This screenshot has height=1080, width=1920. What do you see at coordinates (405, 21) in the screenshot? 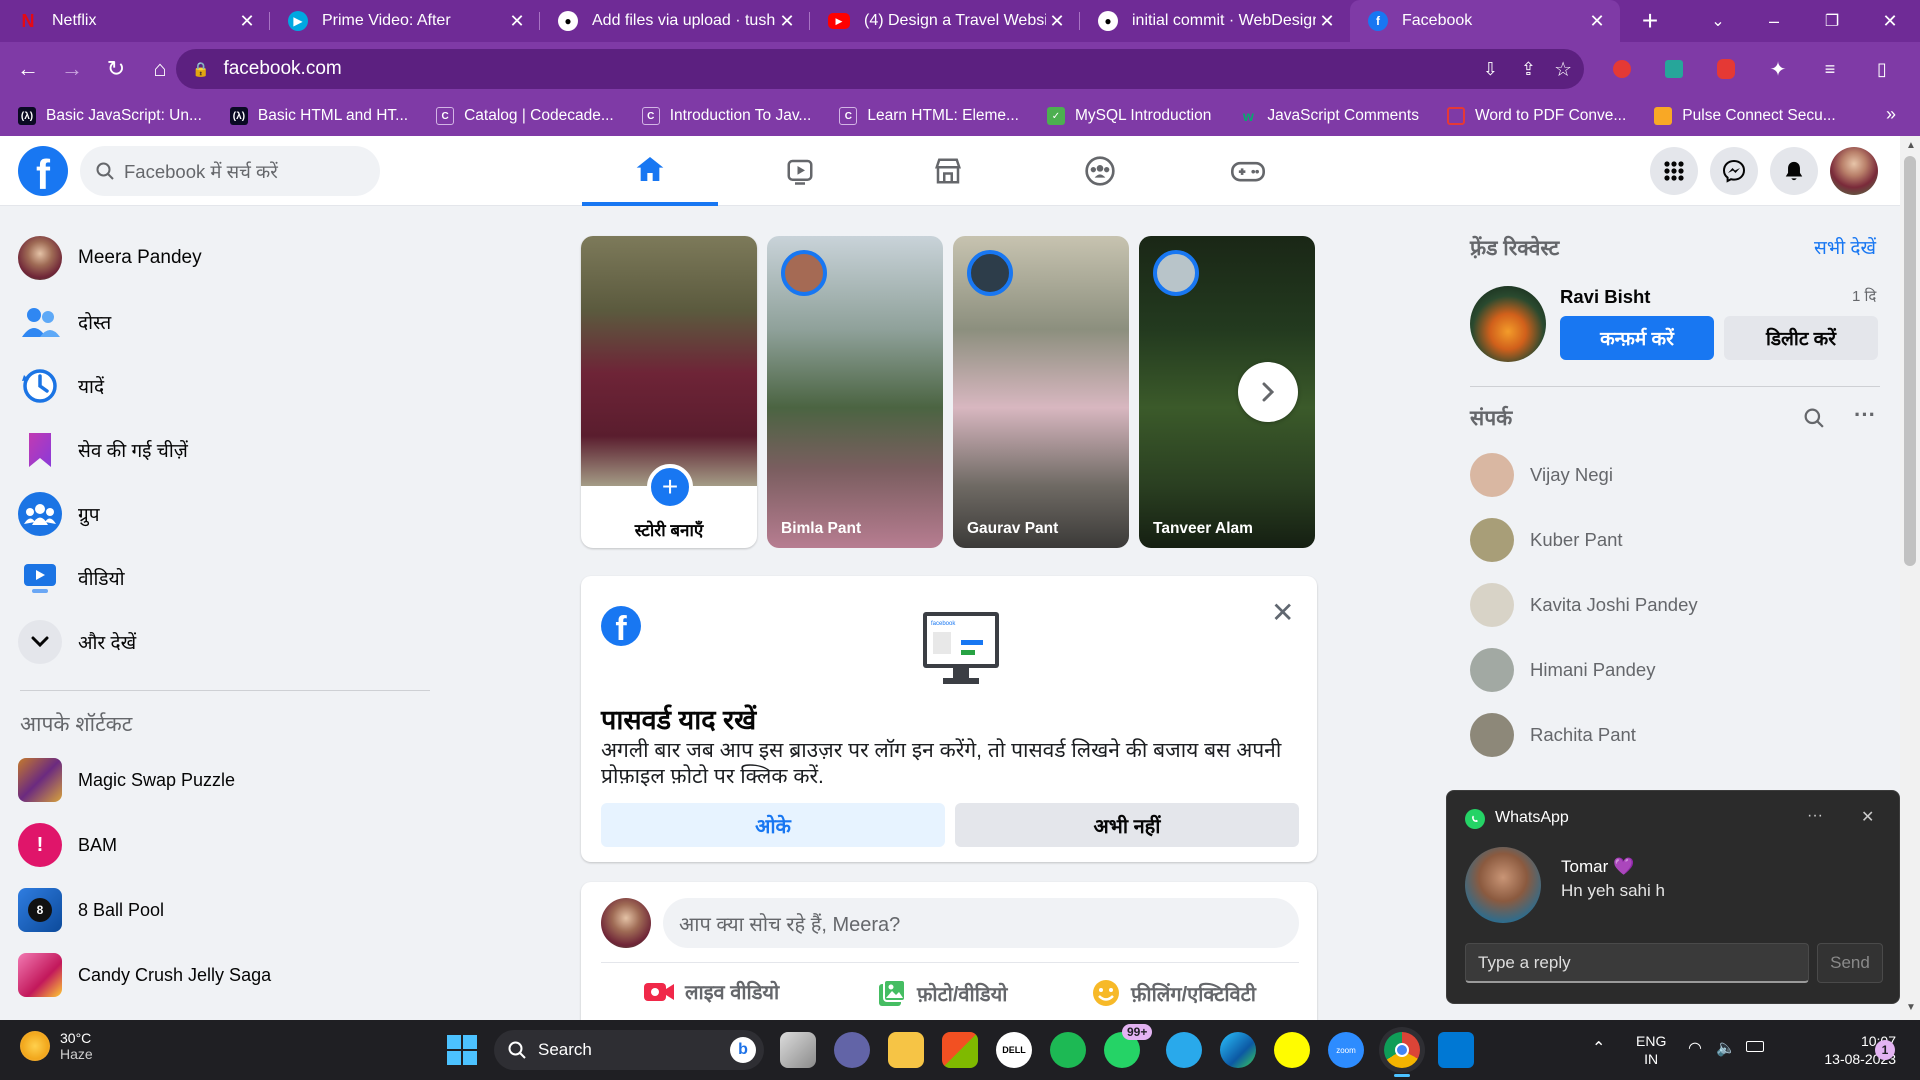
I see `tab-prime-video: ▶ Prime Video: After ✕` at bounding box center [405, 21].